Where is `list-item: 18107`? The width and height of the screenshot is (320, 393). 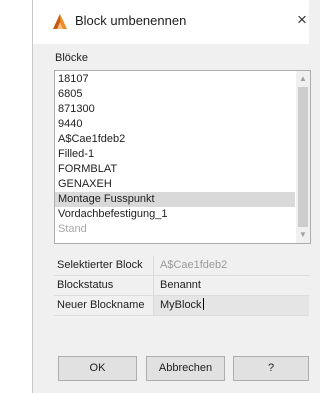
list-item: 18107 is located at coordinates (175, 79).